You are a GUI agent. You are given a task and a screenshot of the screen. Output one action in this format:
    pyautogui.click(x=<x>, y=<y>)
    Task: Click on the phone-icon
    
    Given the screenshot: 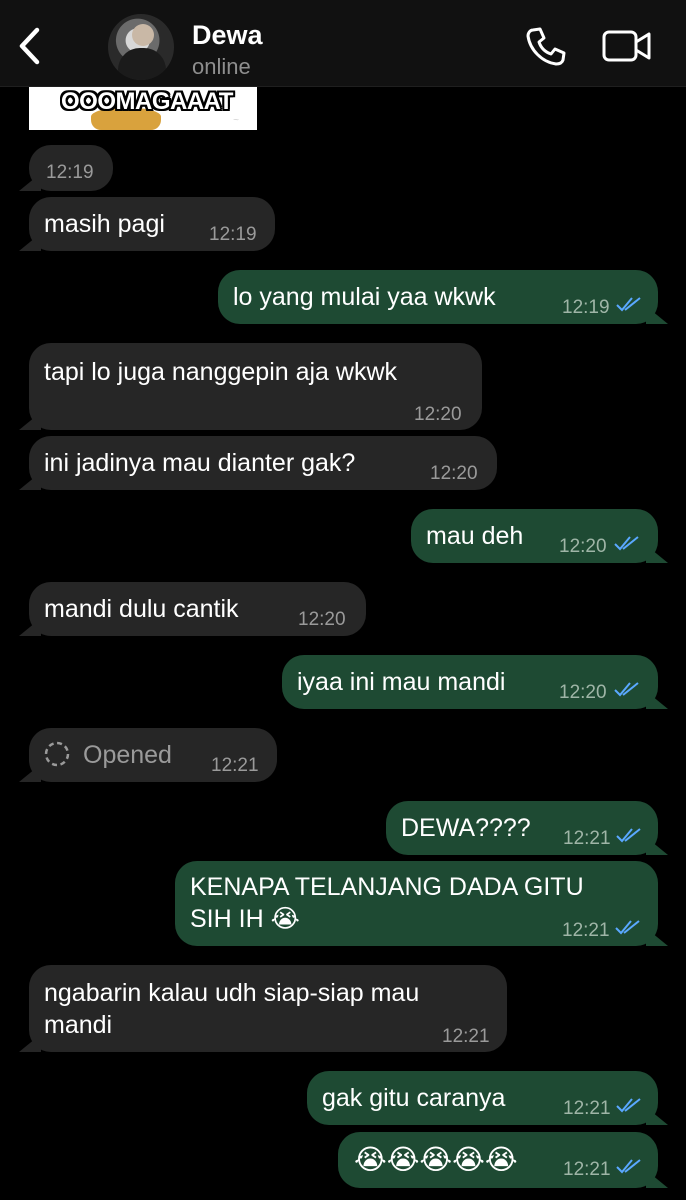 What is the action you would take?
    pyautogui.click(x=546, y=46)
    